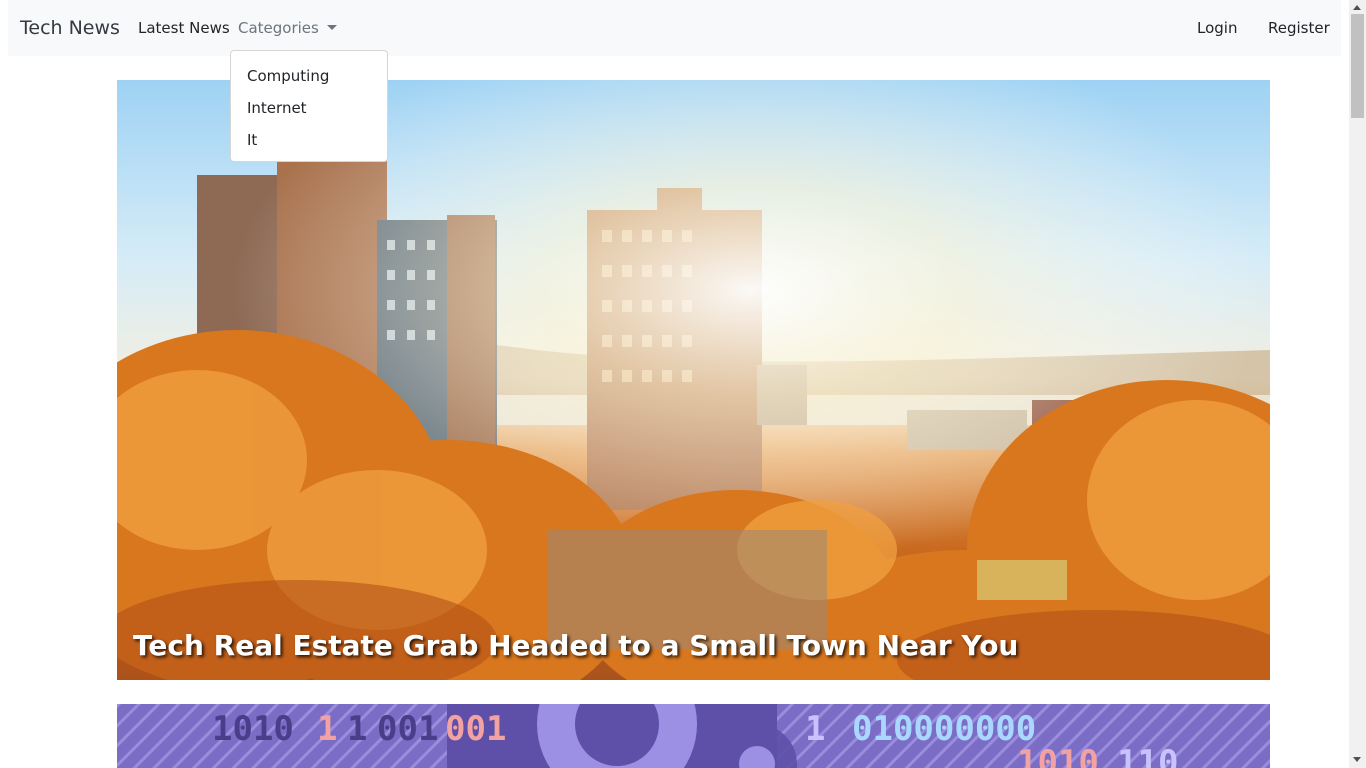 This screenshot has height=768, width=1366. Describe the element at coordinates (1357, 759) in the screenshot. I see `scroll-down-arrow-icon` at that location.